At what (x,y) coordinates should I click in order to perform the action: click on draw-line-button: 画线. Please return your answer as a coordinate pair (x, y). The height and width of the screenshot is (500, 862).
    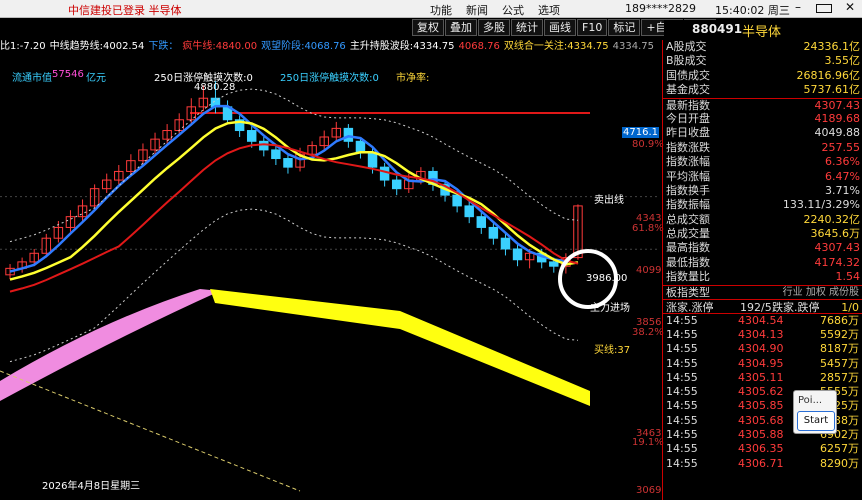
    Looking at the image, I should click on (560, 27).